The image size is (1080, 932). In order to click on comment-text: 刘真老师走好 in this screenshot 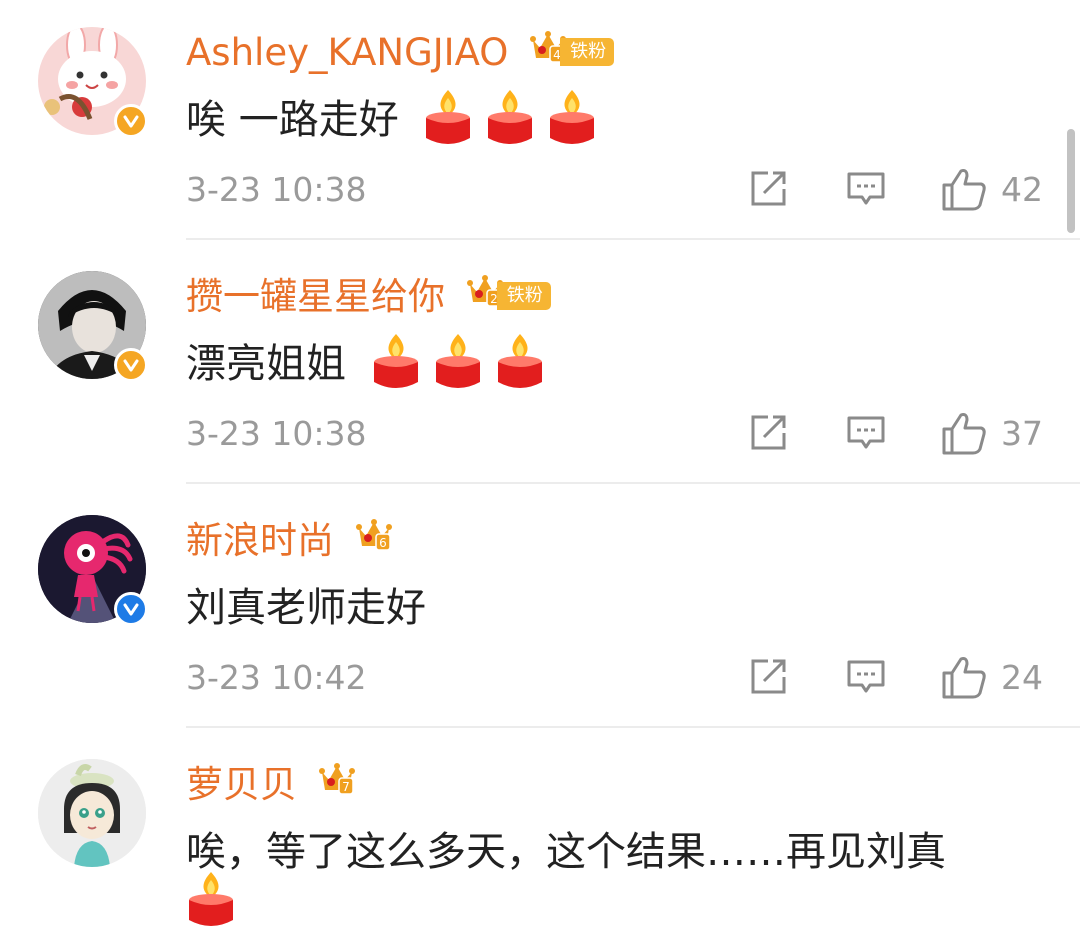, I will do `click(306, 608)`.